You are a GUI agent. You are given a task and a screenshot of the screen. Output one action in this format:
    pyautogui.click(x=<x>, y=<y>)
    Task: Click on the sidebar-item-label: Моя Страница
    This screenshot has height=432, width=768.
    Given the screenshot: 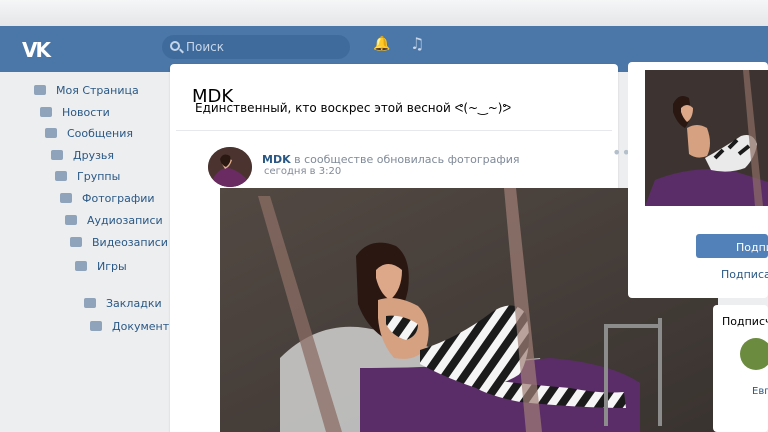 What is the action you would take?
    pyautogui.click(x=97, y=90)
    